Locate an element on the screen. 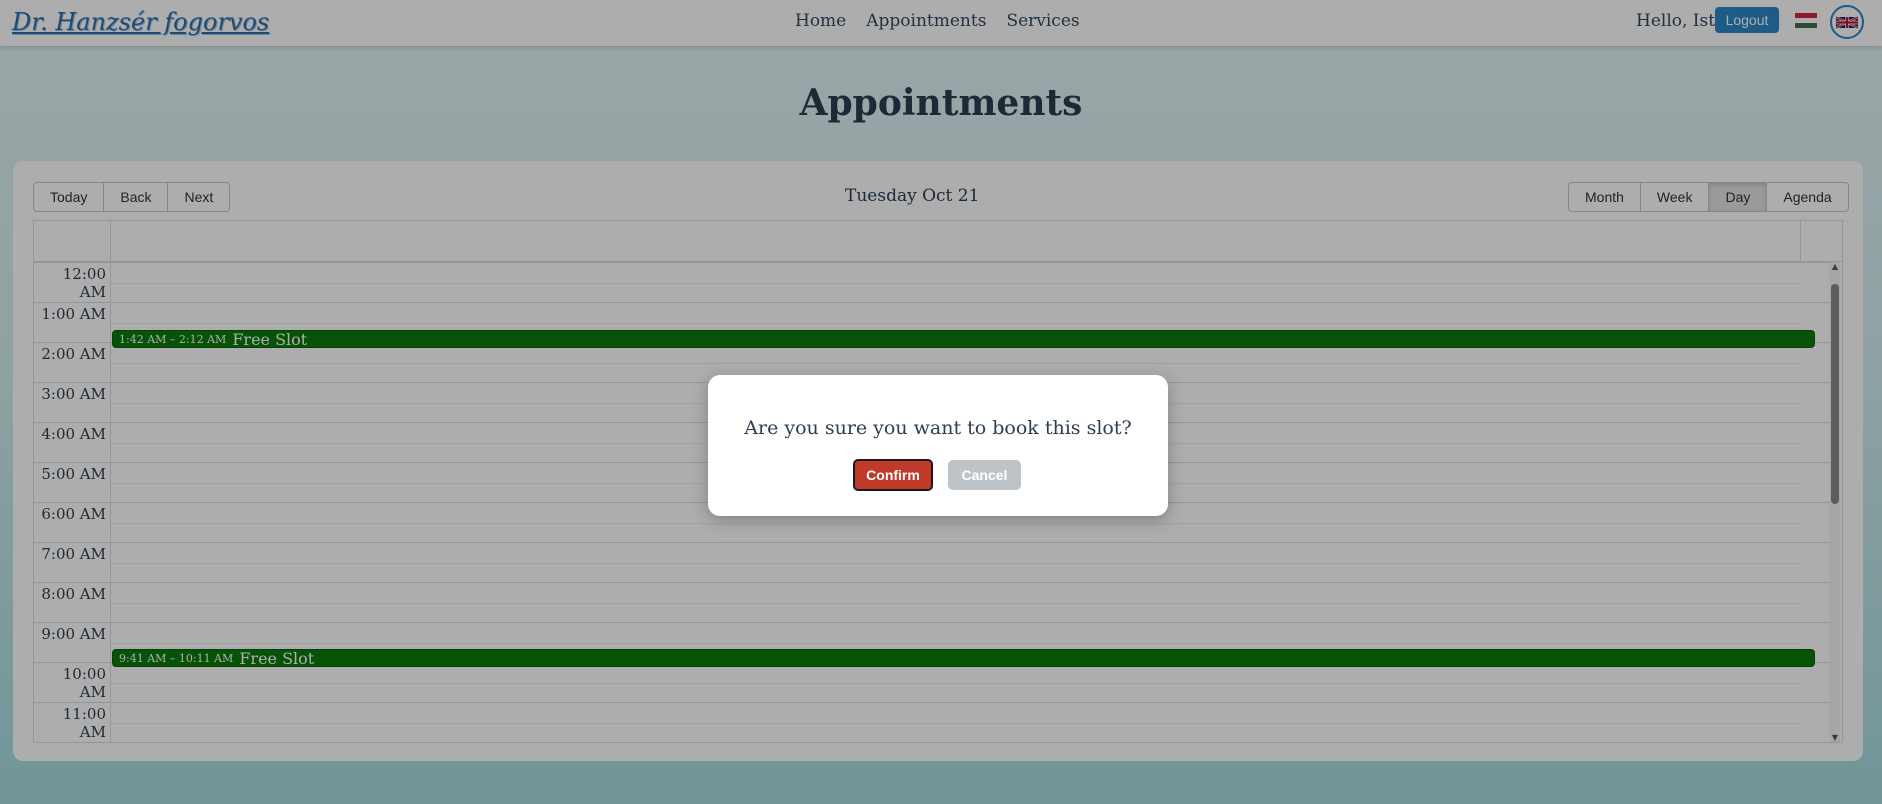 Image resolution: width=1882 pixels, height=804 pixels. confirm-button: Confirm is located at coordinates (893, 475).